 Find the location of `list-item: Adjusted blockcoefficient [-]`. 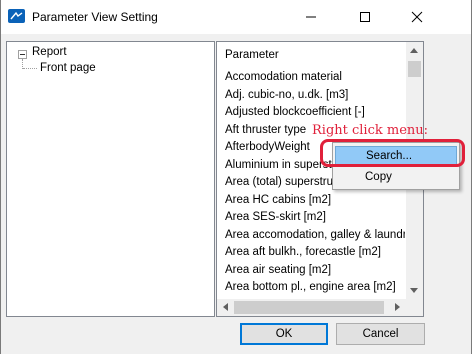

list-item: Adjusted blockcoefficient [-] is located at coordinates (315, 113).